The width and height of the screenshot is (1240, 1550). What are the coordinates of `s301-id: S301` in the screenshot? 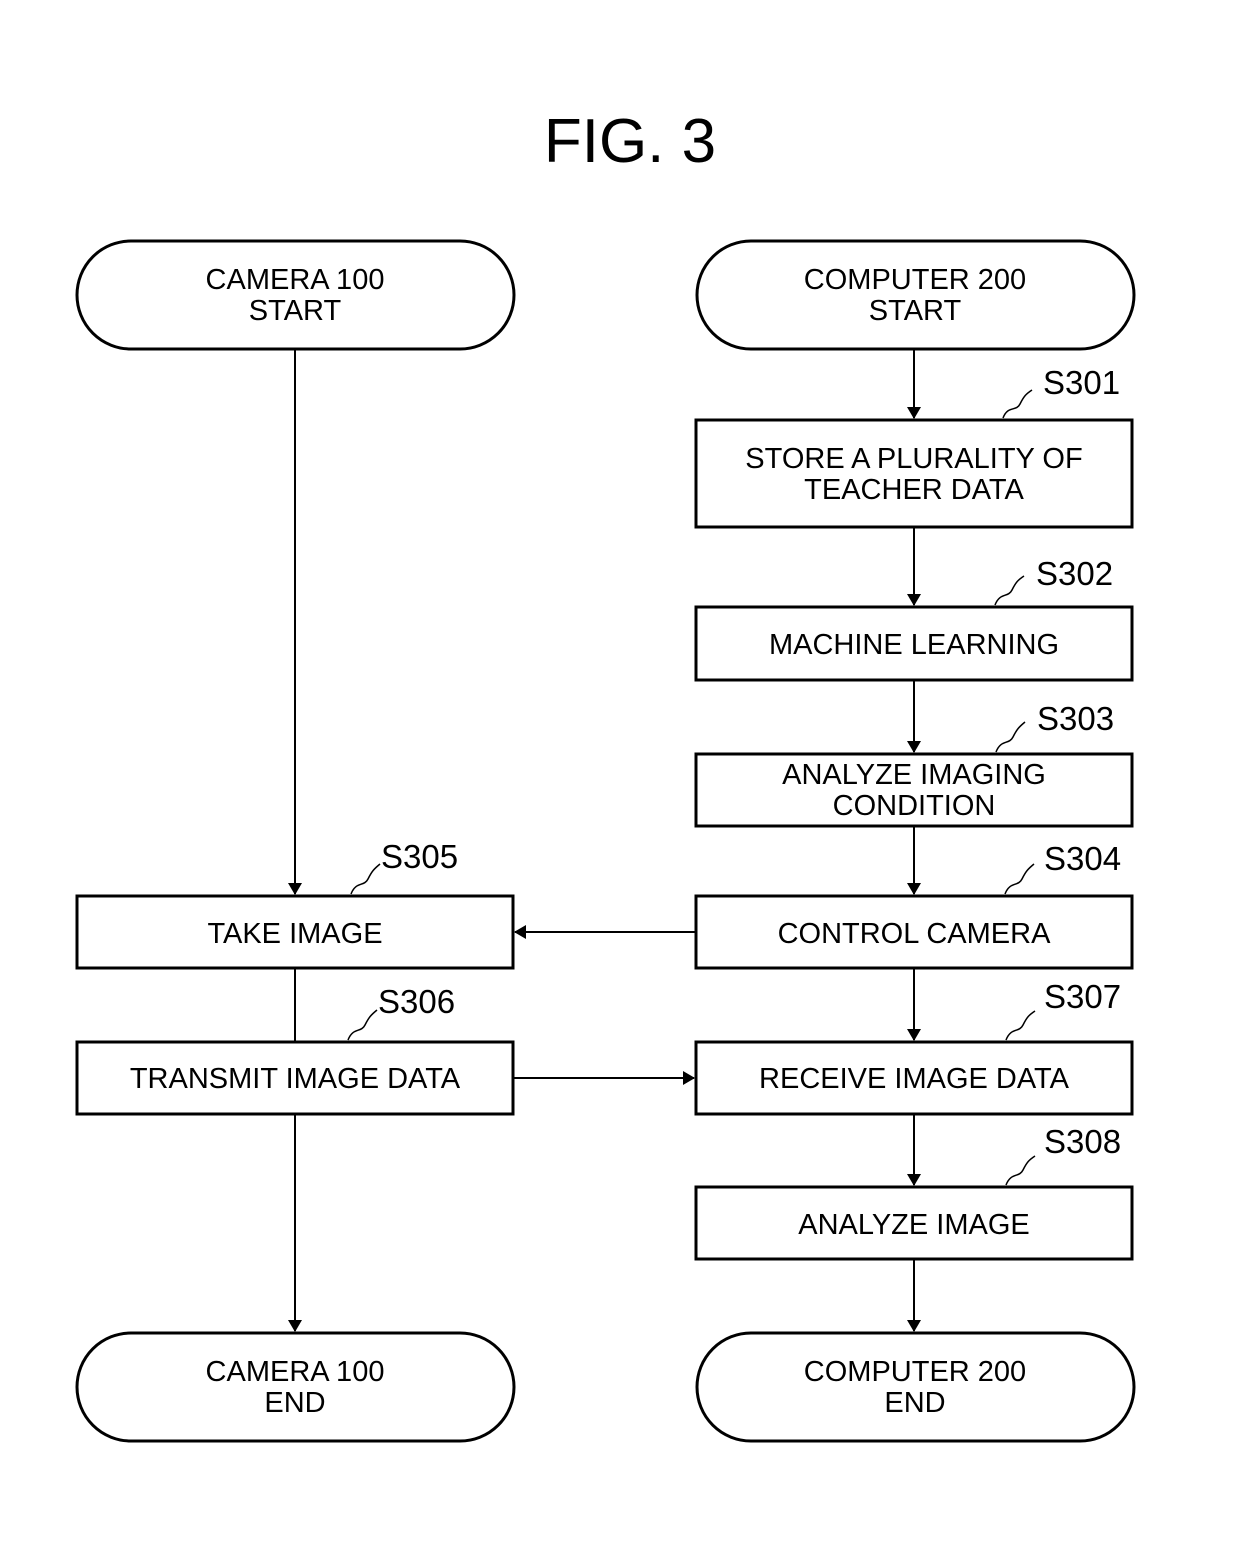 It's located at (1081, 382).